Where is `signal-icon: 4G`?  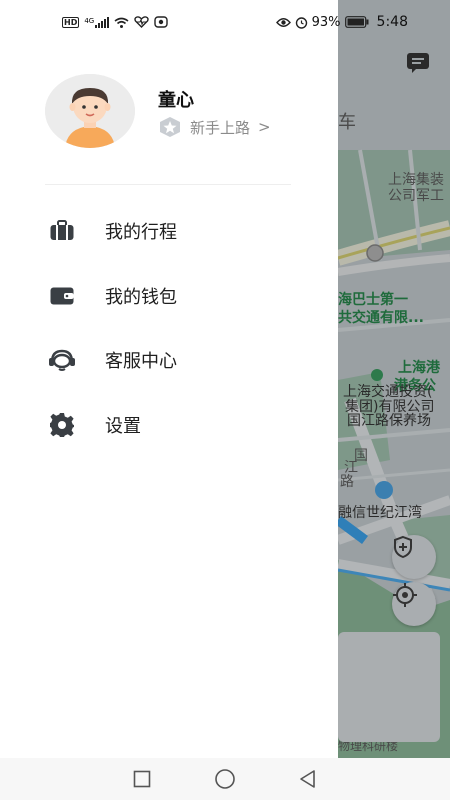
signal-icon: 4G is located at coordinates (97, 22).